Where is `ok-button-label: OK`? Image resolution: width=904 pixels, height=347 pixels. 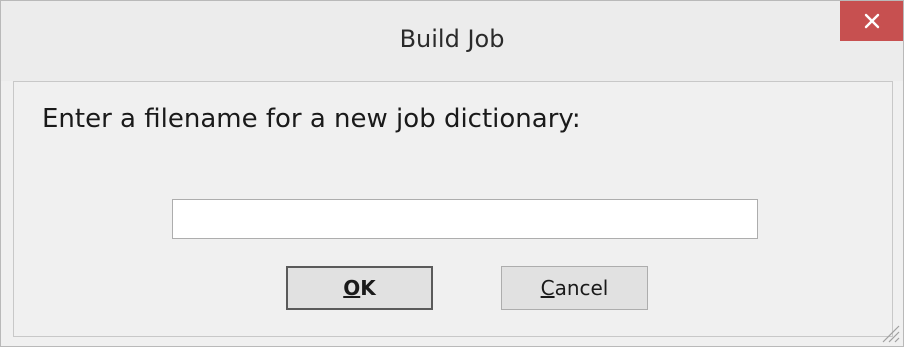
ok-button-label: OK is located at coordinates (359, 288).